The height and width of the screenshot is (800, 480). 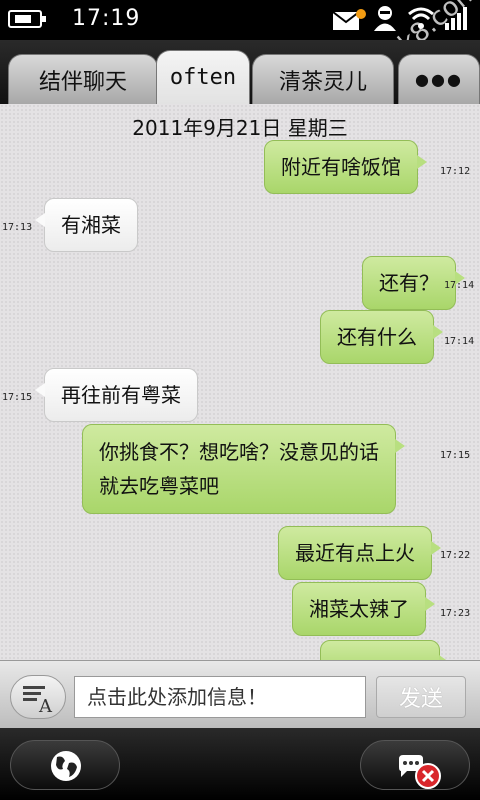 What do you see at coordinates (439, 79) in the screenshot?
I see `tab-more: ●●●` at bounding box center [439, 79].